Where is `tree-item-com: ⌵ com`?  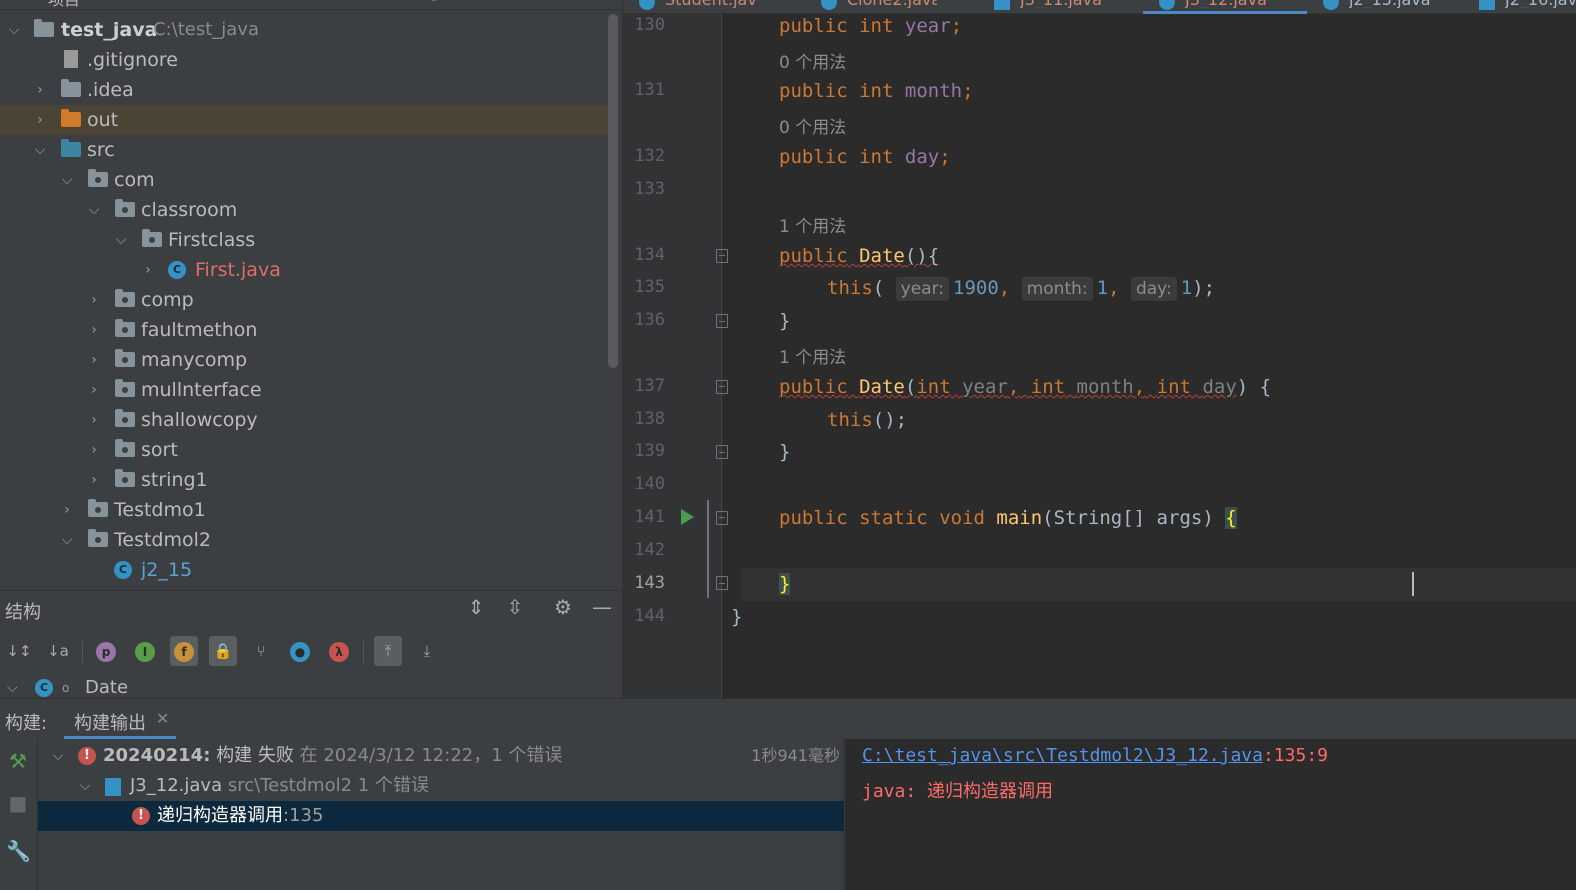 tree-item-com: ⌵ com is located at coordinates (304, 180).